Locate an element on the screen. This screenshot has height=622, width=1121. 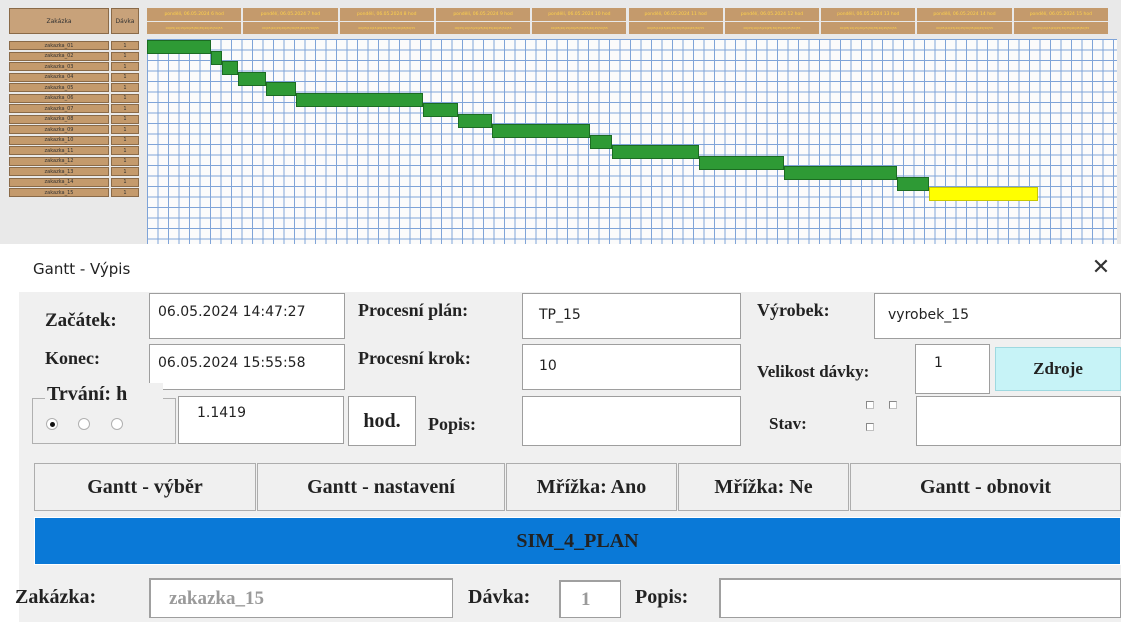
procesni-krok-label: Procesní krok: is located at coordinates (414, 358).